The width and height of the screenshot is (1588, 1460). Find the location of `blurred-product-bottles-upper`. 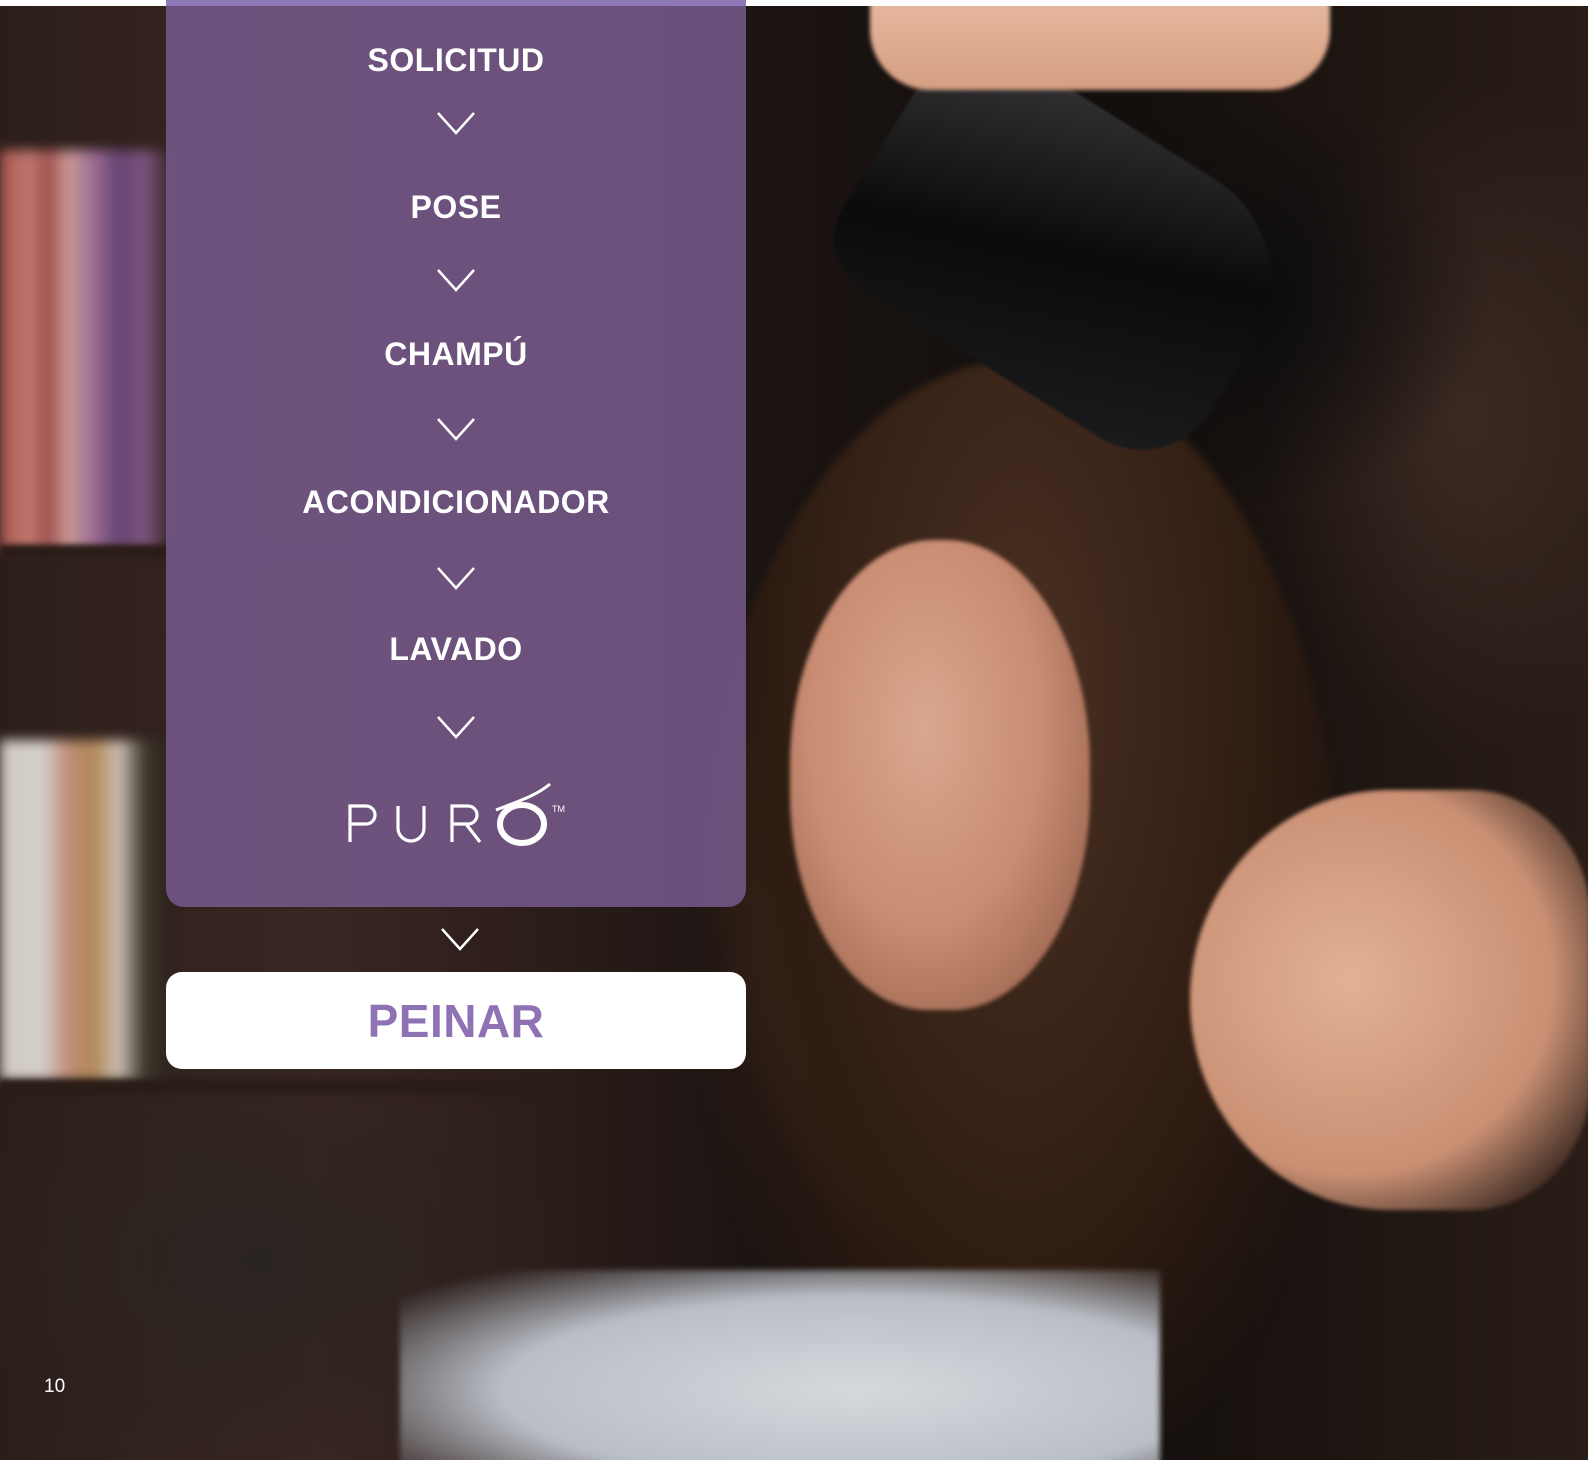

blurred-product-bottles-upper is located at coordinates (85, 350).